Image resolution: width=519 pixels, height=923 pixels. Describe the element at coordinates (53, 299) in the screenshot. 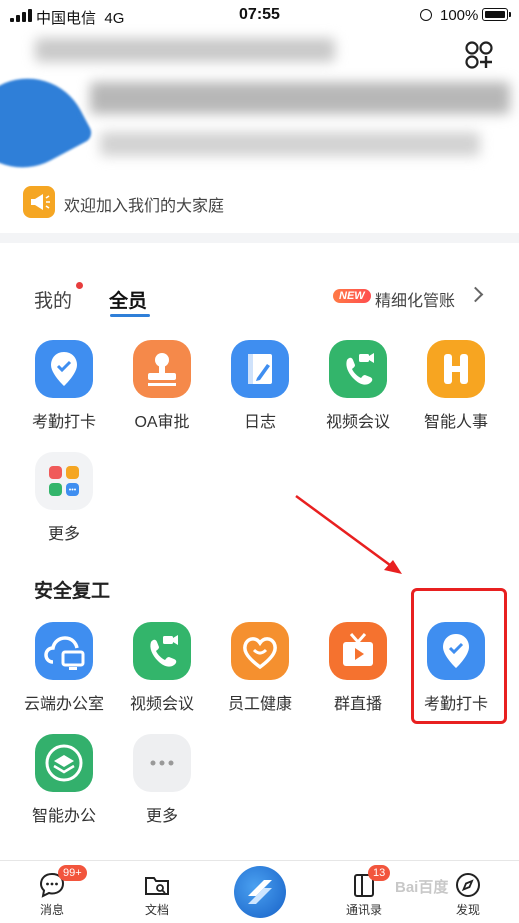

I see `tab-mine: 我的` at that location.